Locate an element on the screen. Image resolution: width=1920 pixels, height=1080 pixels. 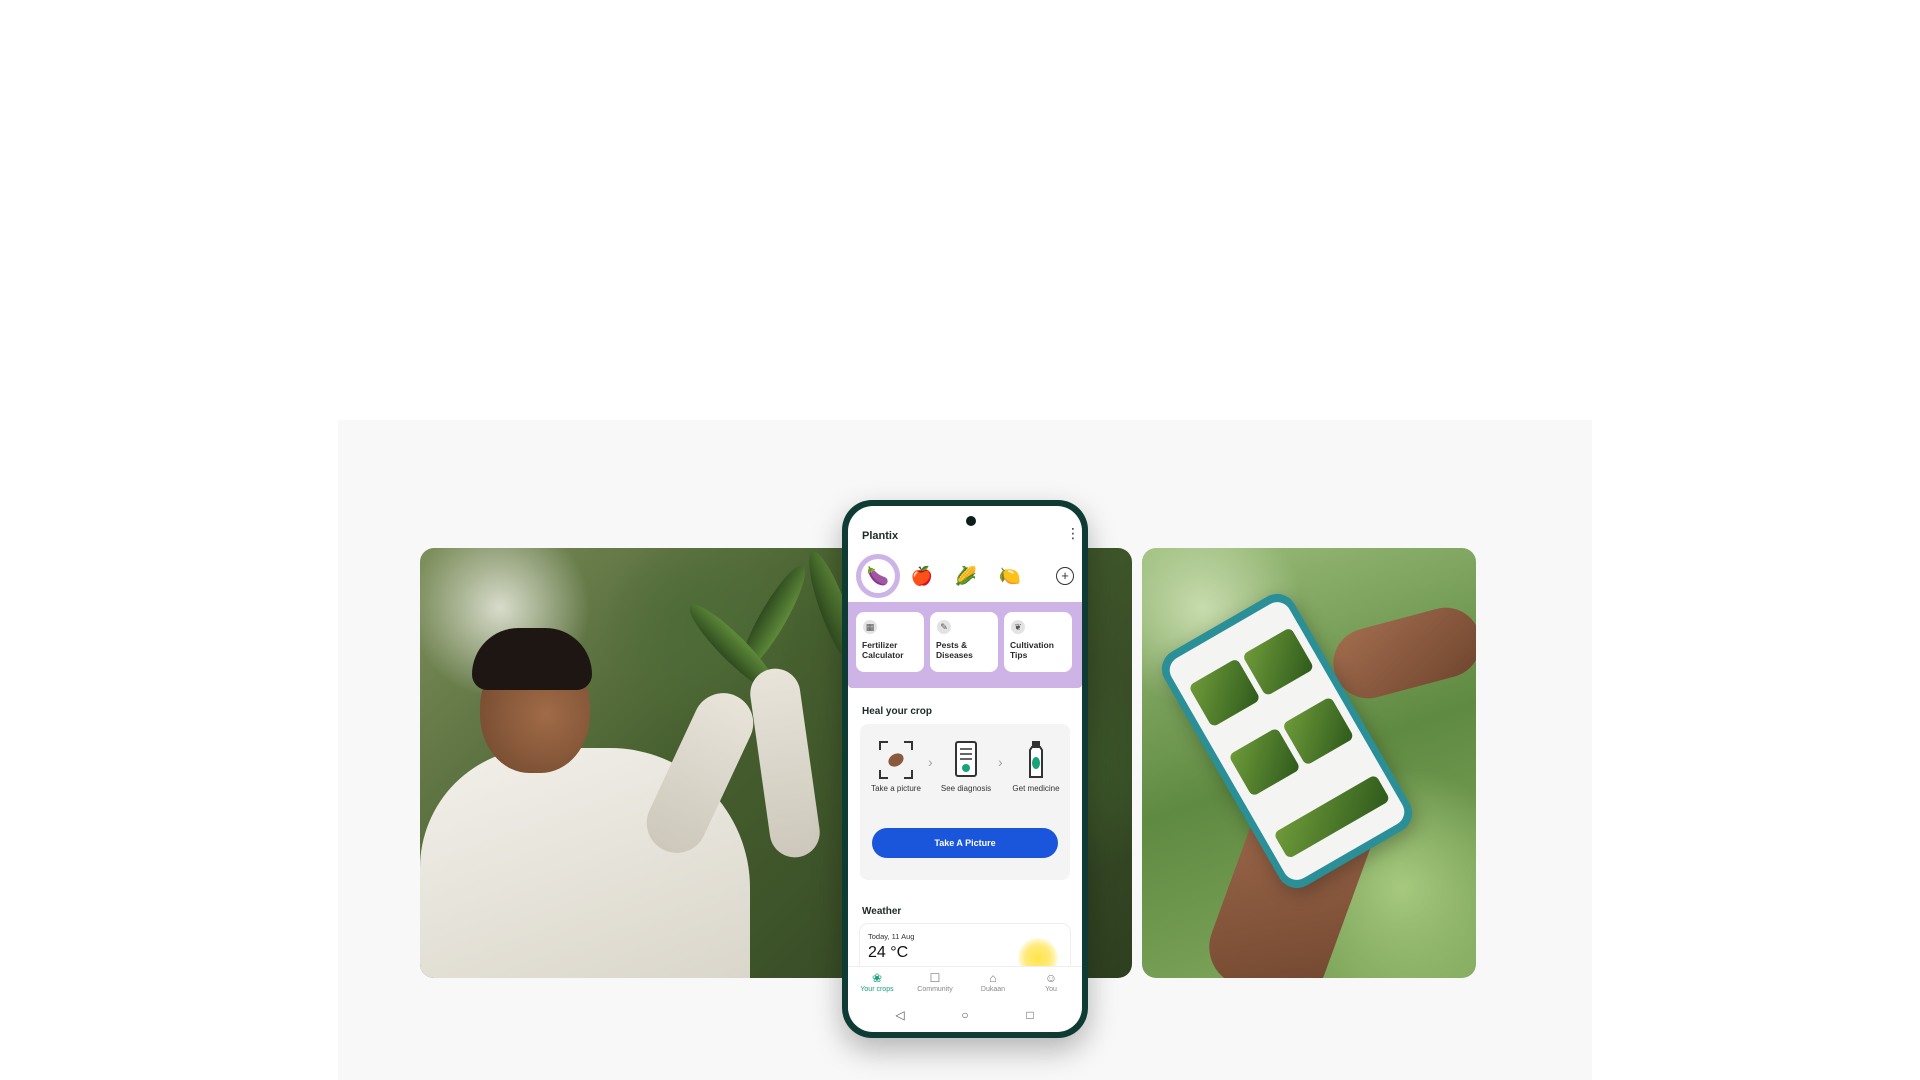
crop-eggplant: 🍆 is located at coordinates (878, 576).